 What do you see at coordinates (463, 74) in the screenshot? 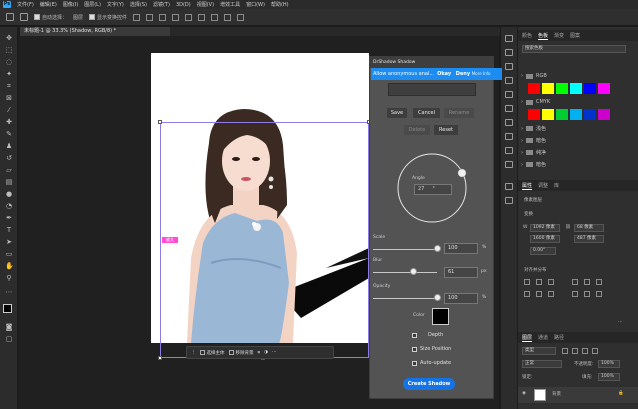
I see `banner-deny-button: Deny` at bounding box center [463, 74].